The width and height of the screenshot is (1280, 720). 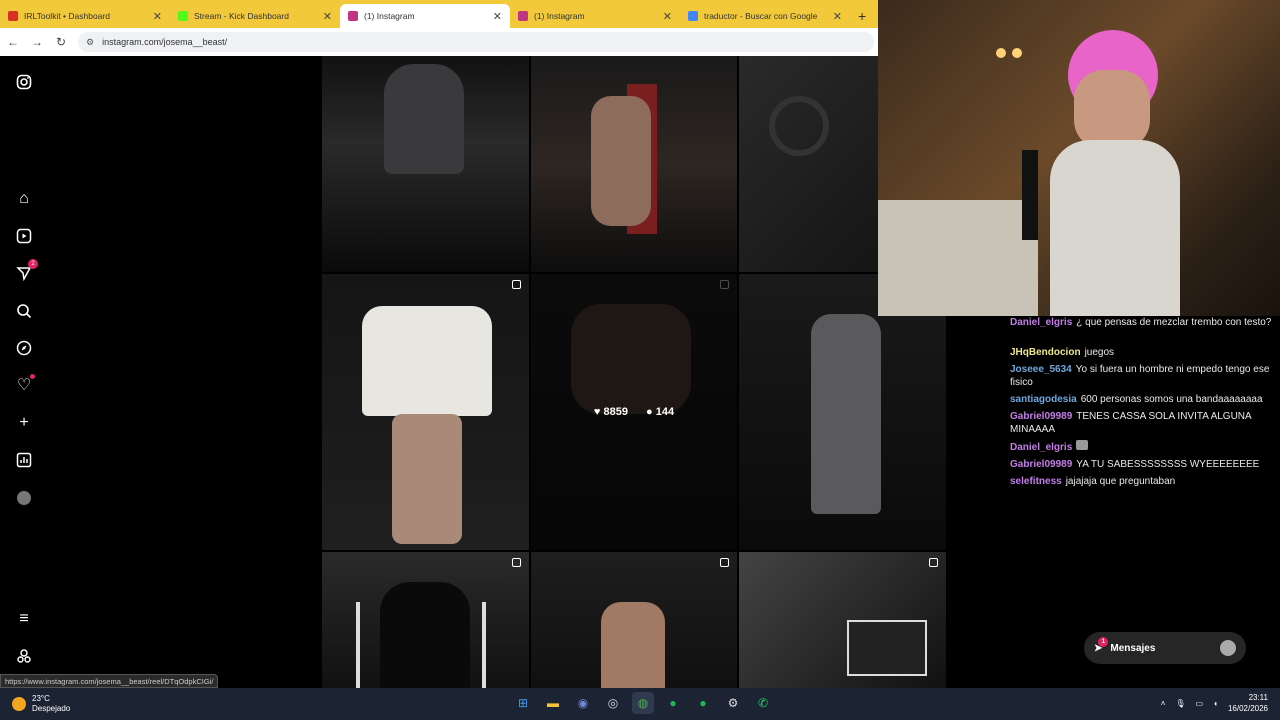 I want to click on chat-username: Gabriel09989, so click(x=1041, y=416).